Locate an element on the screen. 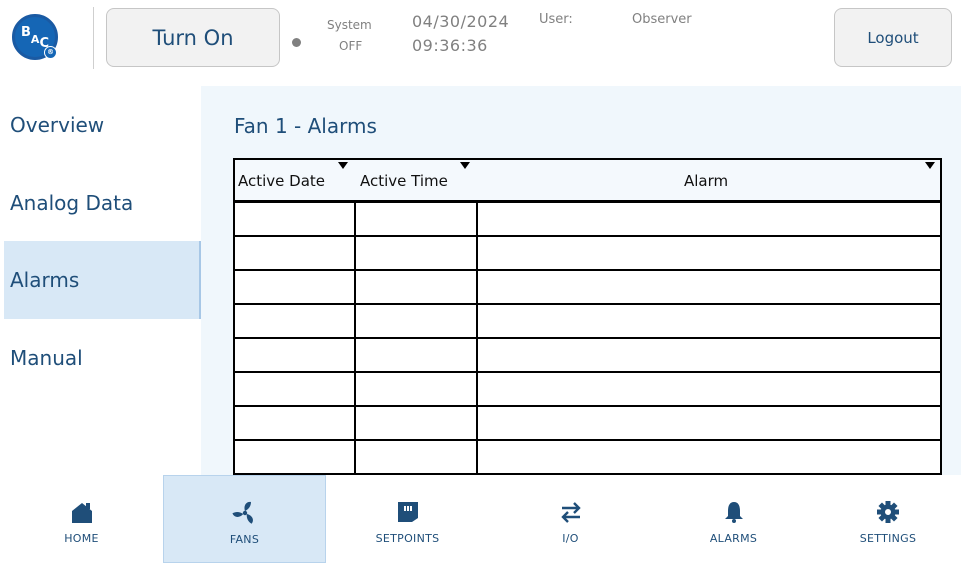 The image size is (961, 563). nav-settings: SETTINGS is located at coordinates (888, 519).